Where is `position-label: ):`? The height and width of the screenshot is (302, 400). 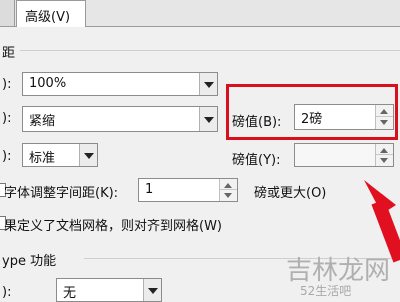 position-label: ): is located at coordinates (7, 156).